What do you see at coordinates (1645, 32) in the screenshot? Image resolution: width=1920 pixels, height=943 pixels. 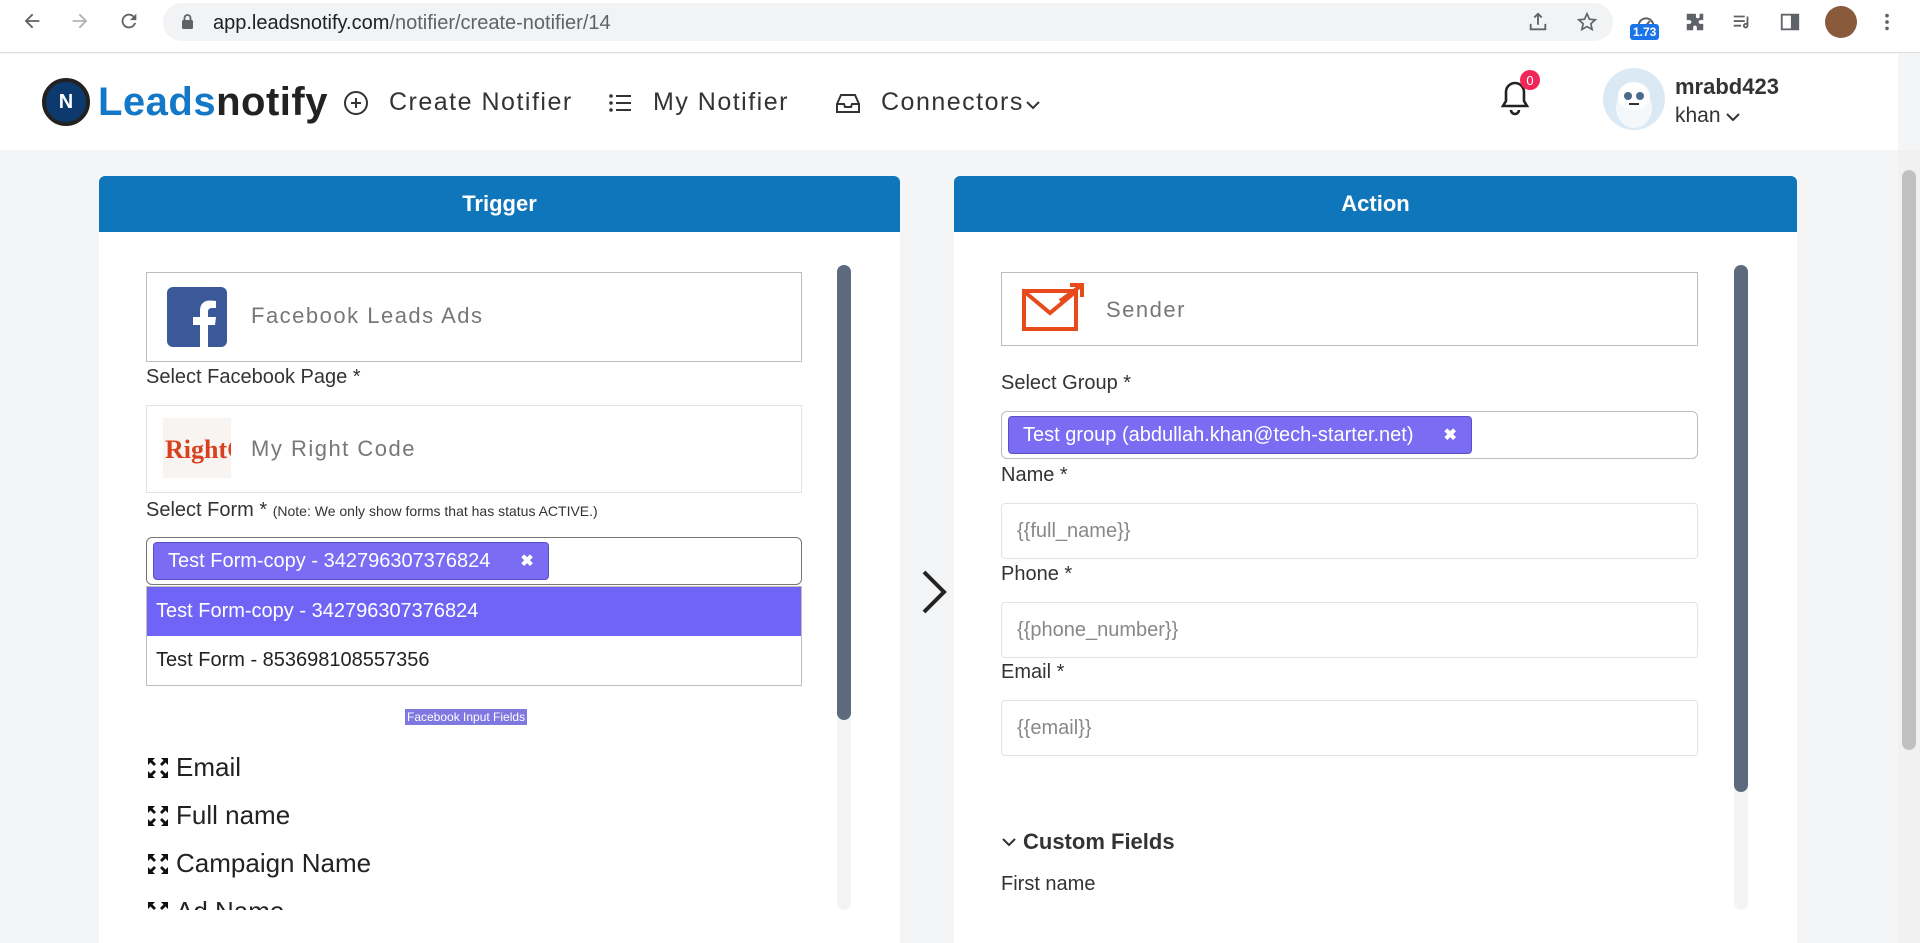 I see `extension-badge: 1.73` at bounding box center [1645, 32].